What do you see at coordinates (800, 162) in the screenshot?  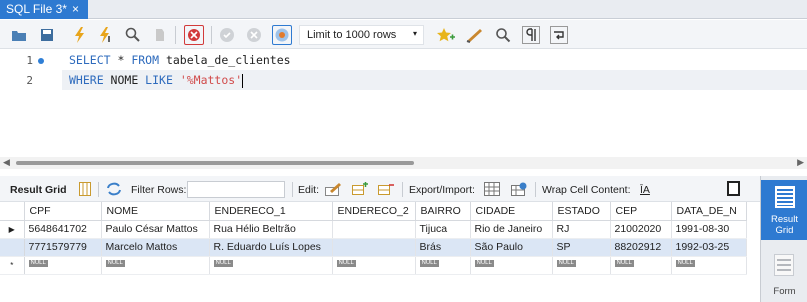 I see `scroll-right-icon: ▶` at bounding box center [800, 162].